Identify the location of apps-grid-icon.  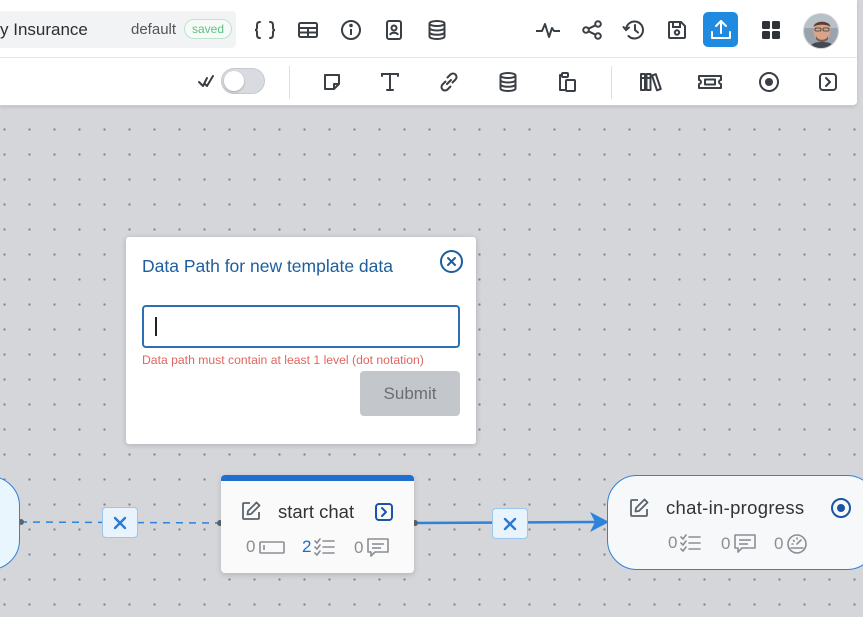
(771, 30).